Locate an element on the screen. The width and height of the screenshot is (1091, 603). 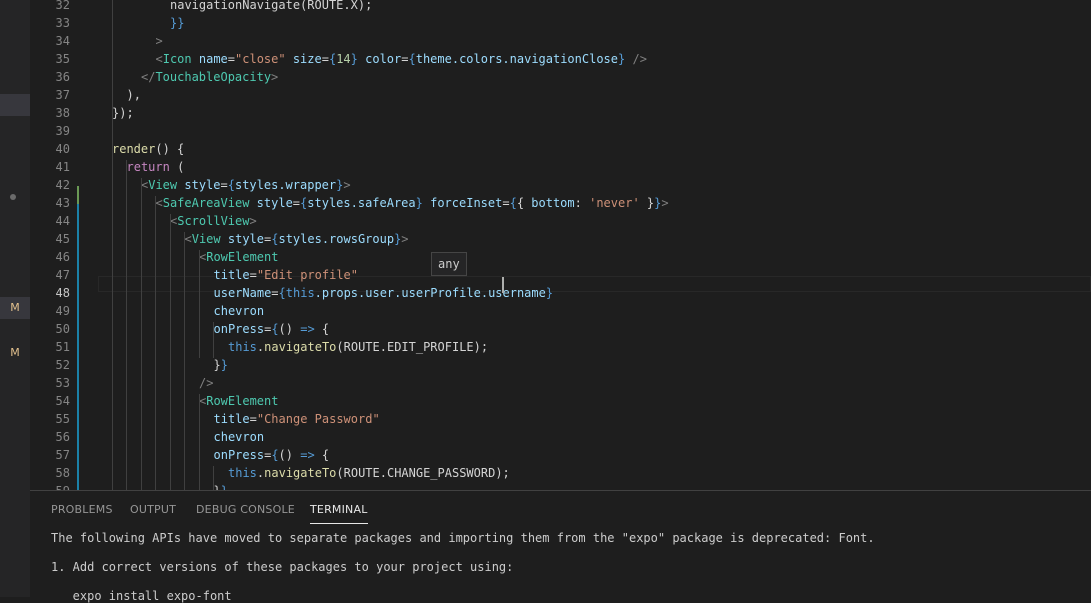
line-code: render() { is located at coordinates (148, 149).